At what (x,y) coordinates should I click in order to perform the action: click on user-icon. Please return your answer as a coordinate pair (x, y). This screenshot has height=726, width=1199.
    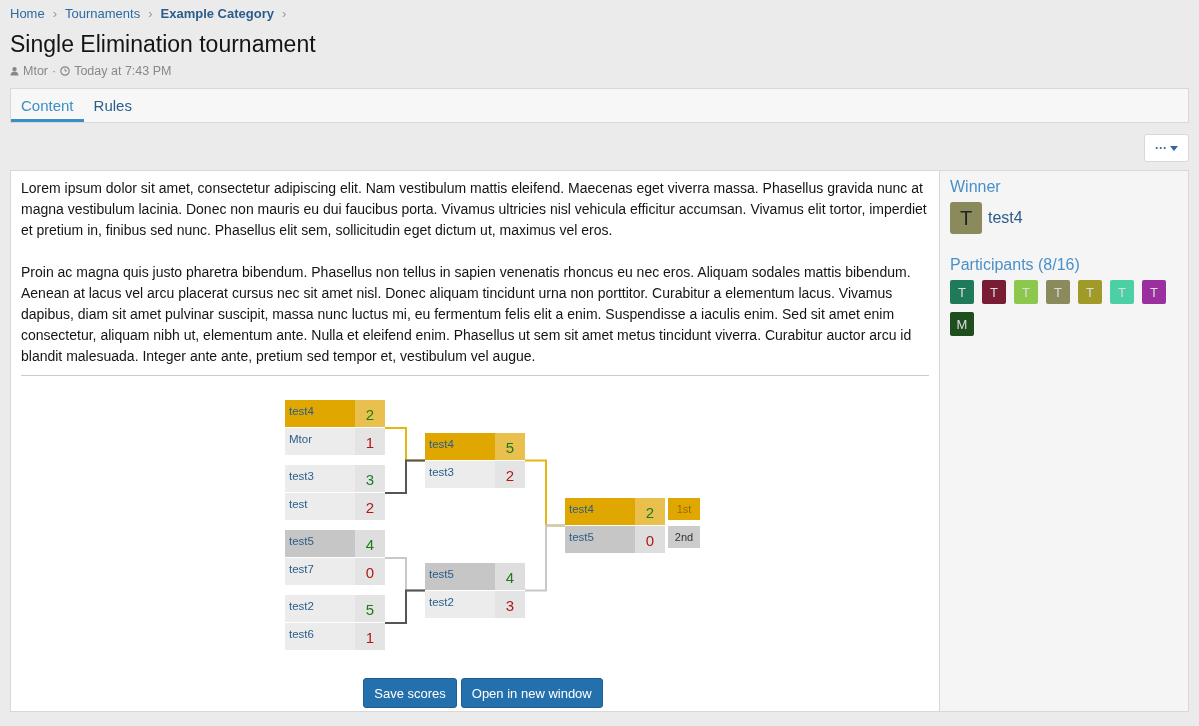
    Looking at the image, I should click on (14, 71).